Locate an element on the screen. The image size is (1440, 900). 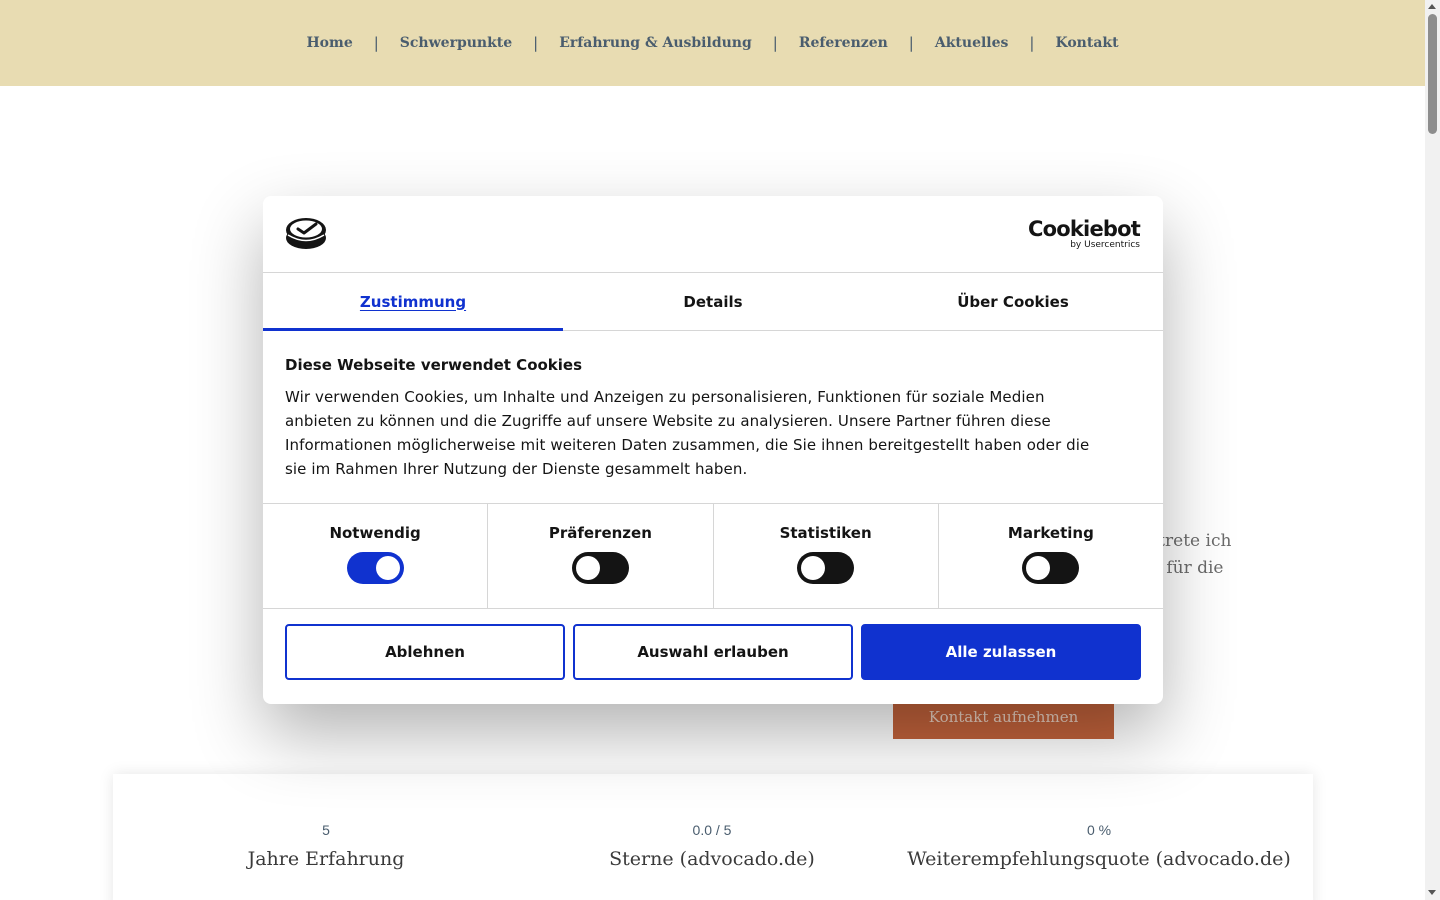
toggle-label: Marketing is located at coordinates (1050, 533).